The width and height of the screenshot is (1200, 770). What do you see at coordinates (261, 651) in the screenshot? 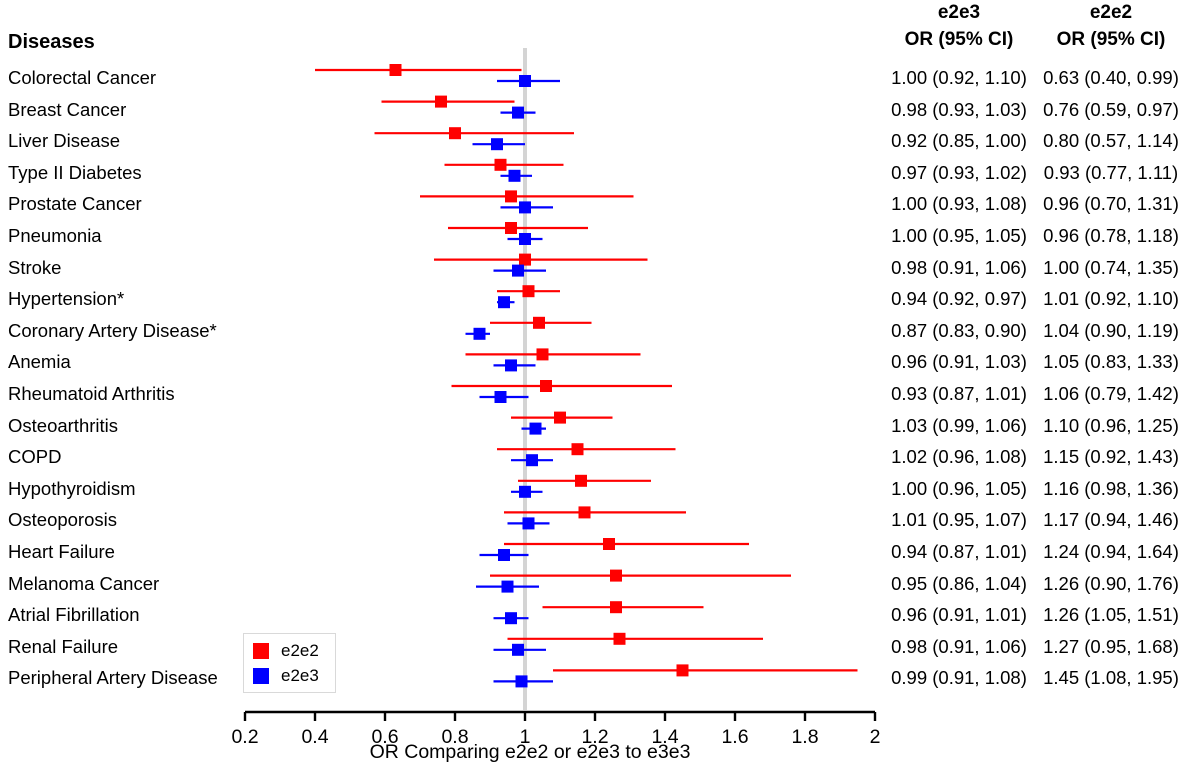
I see `legend-swatch-e2e2` at bounding box center [261, 651].